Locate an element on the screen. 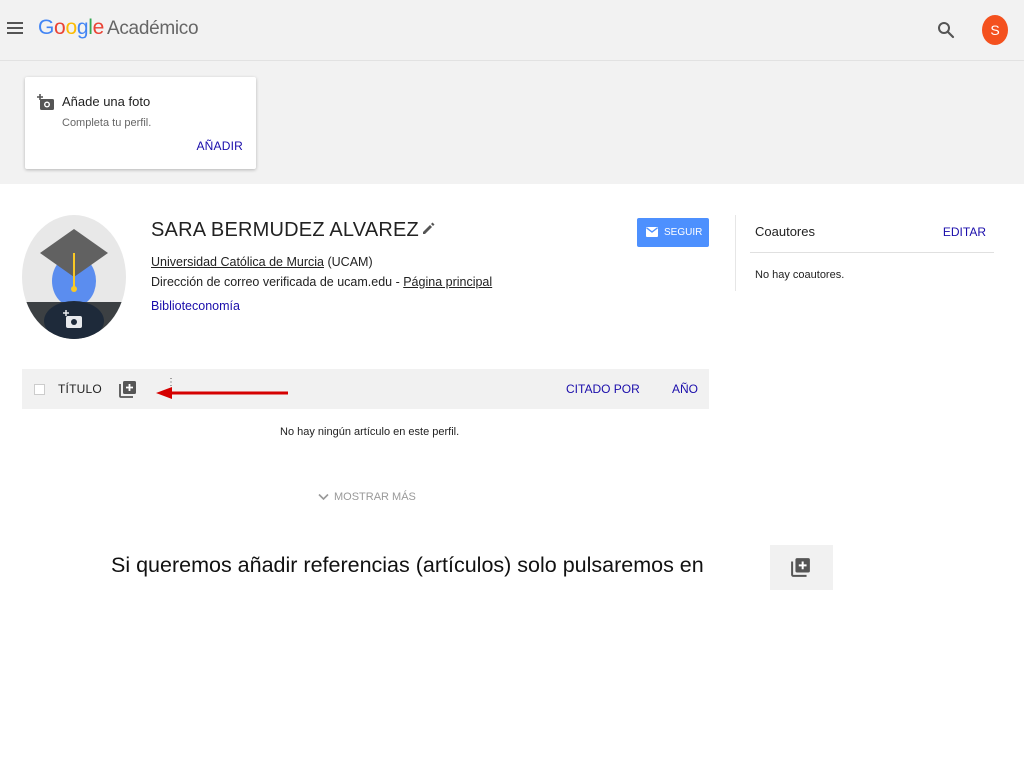  show-more-button: MOSTRAR MÁS is located at coordinates (367, 497).